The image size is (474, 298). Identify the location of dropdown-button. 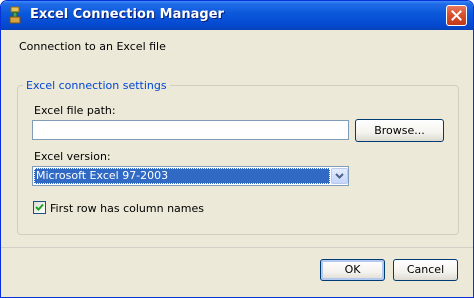
(339, 176).